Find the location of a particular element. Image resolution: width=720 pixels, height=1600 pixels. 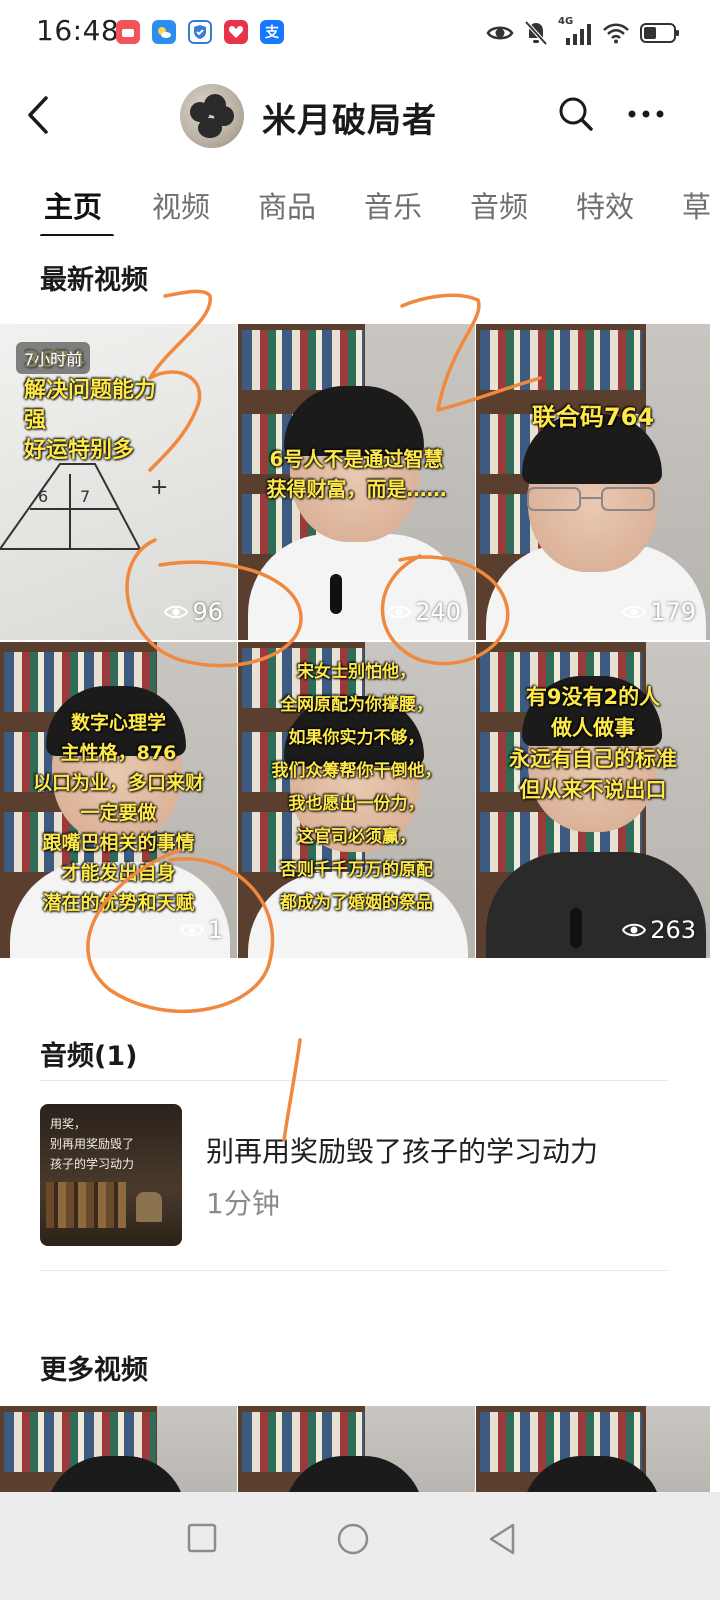

heart-app-icon is located at coordinates (236, 32).